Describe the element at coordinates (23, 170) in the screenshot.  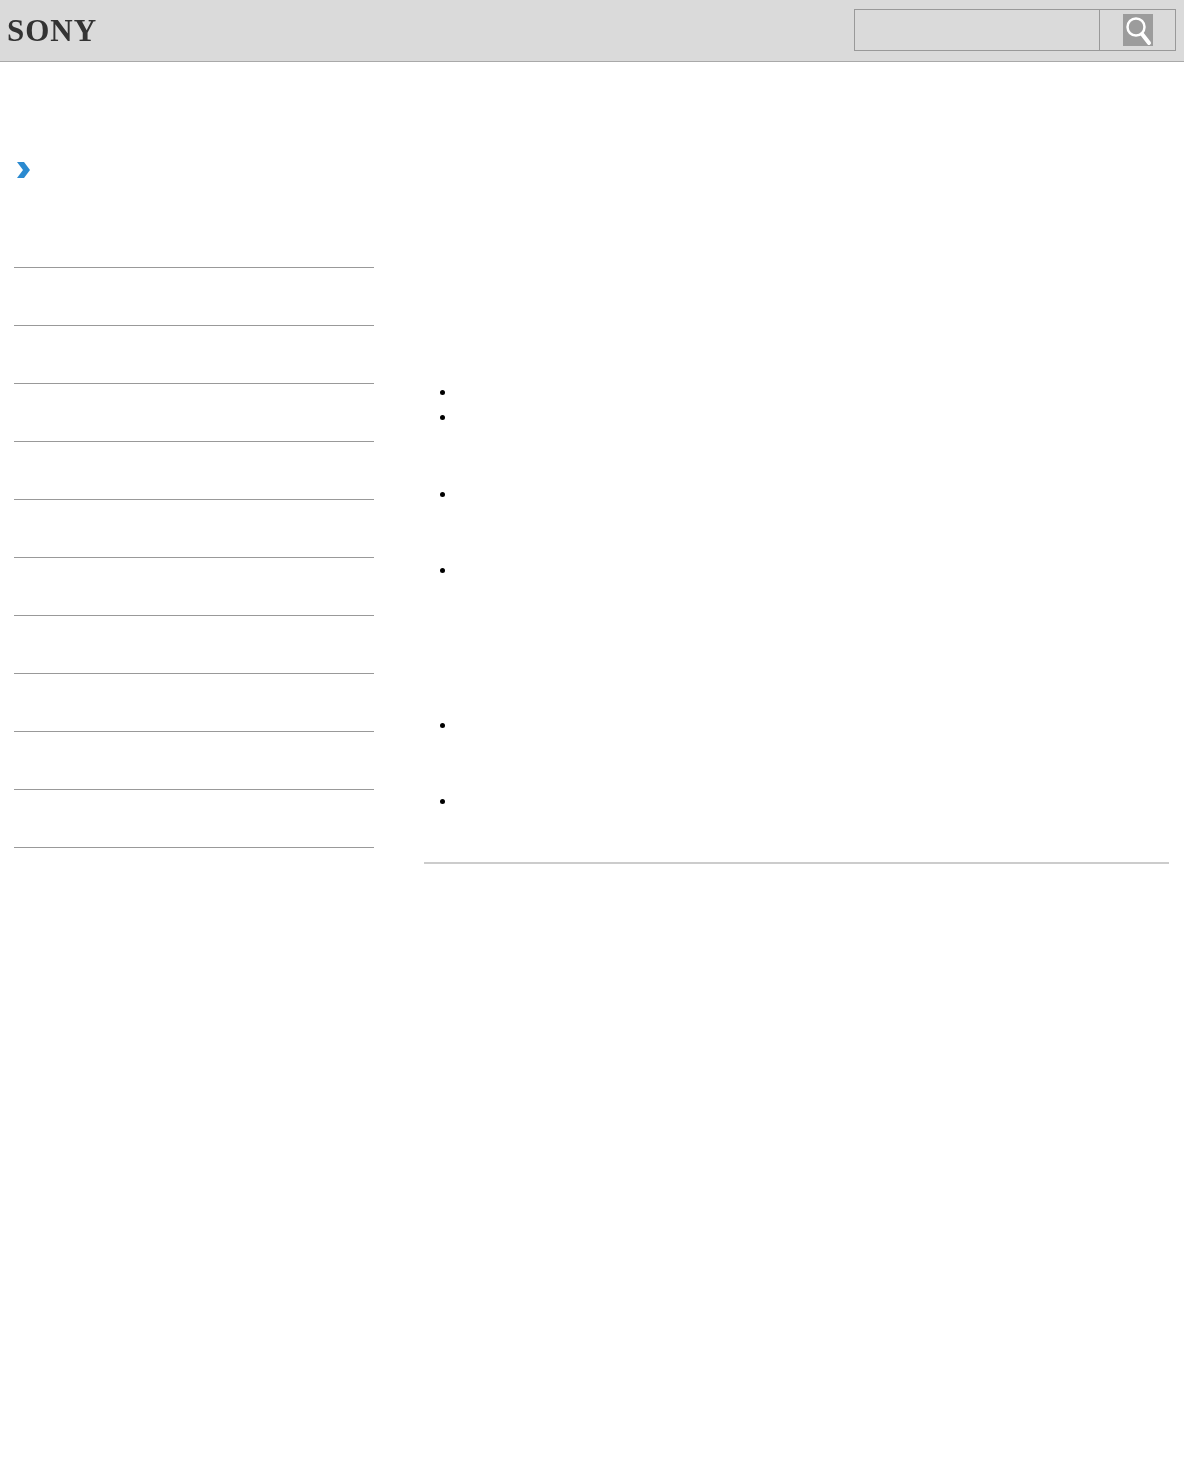
I see `chevron-icon` at that location.